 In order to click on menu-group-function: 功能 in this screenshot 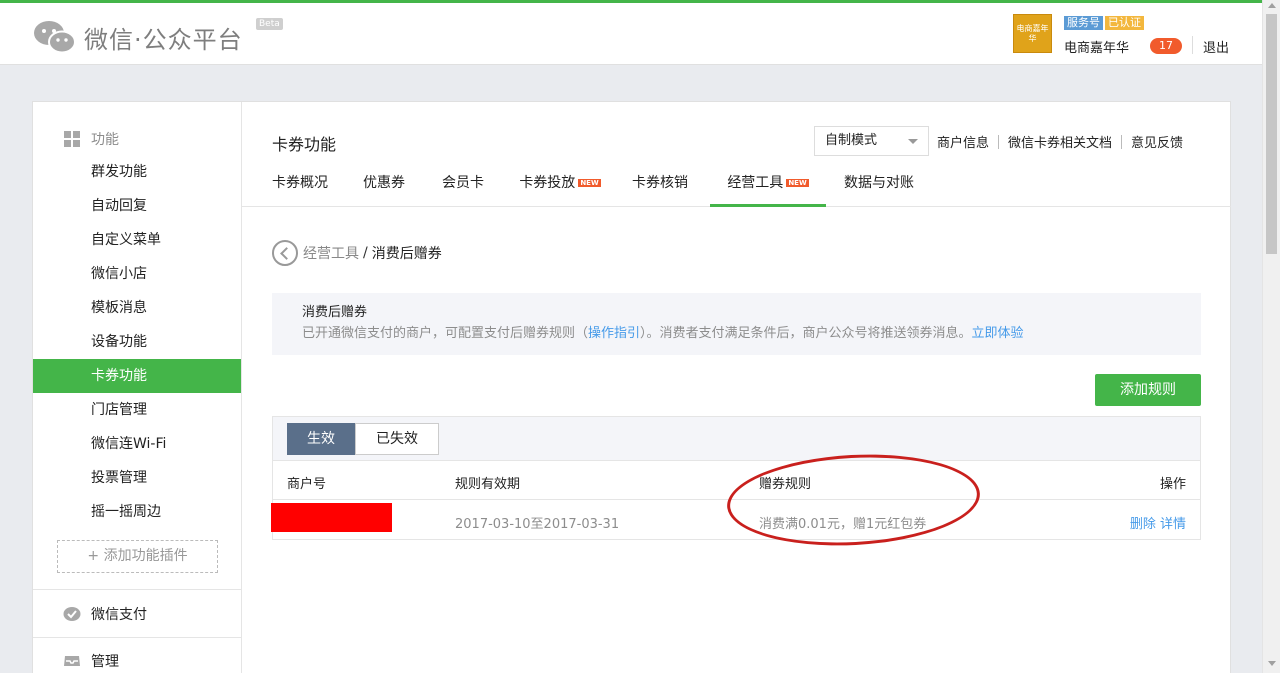, I will do `click(91, 139)`.